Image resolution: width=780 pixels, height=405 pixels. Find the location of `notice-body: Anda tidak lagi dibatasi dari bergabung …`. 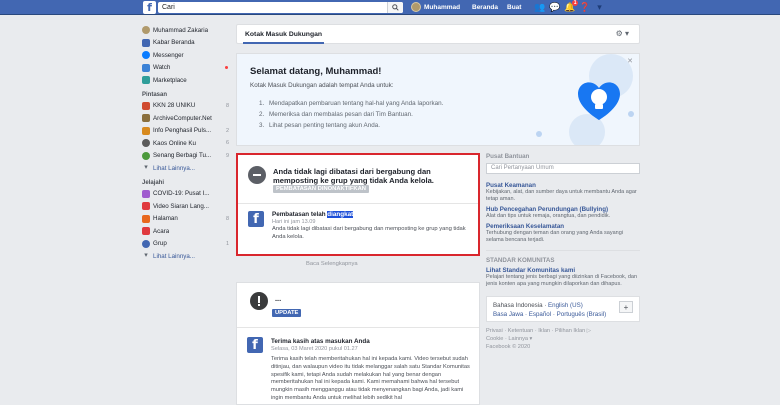

notice-body: Anda tidak lagi dibatasi dari bergabung … is located at coordinates (369, 233).